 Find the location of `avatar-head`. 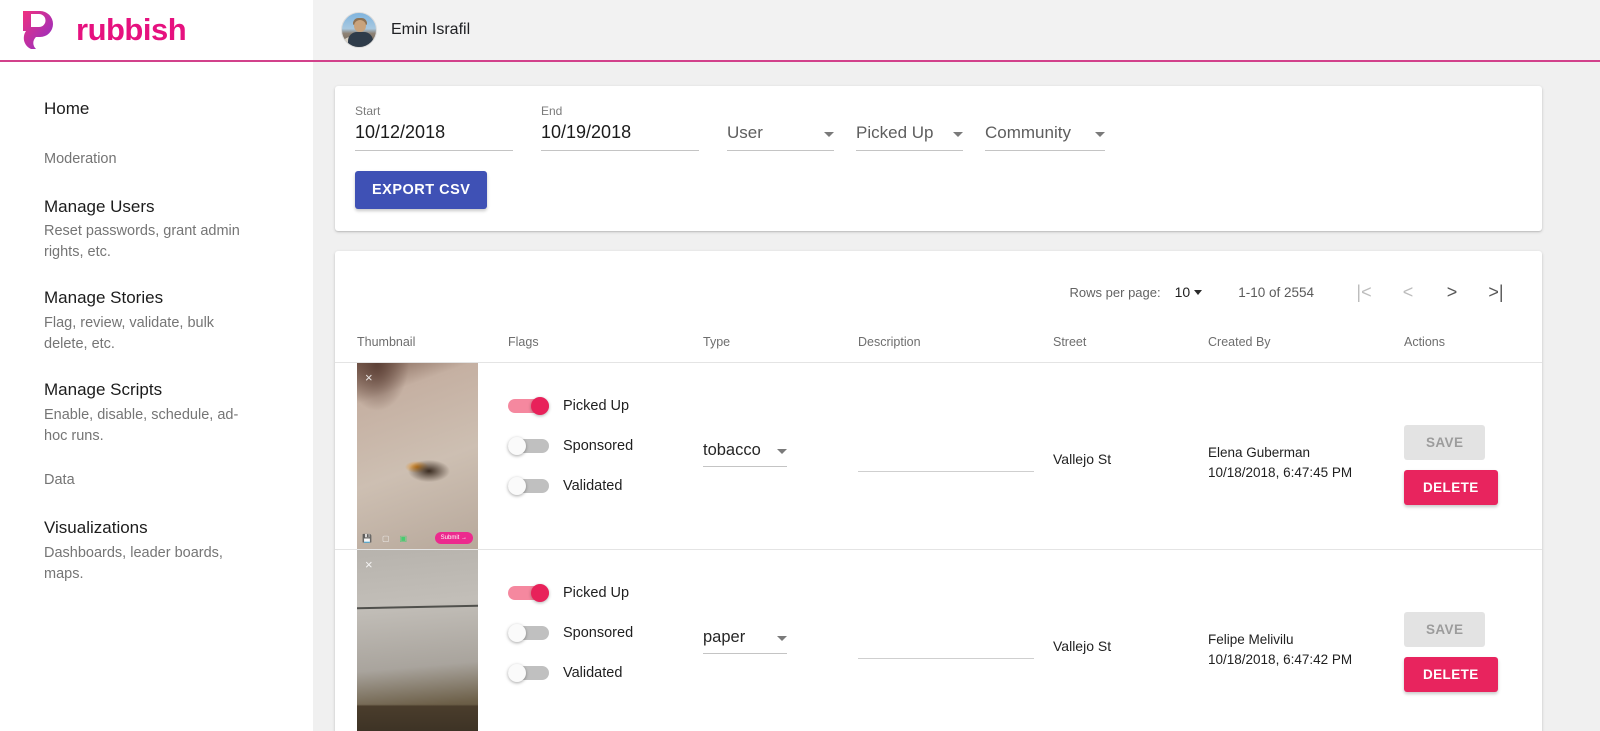

avatar-head is located at coordinates (360, 26).